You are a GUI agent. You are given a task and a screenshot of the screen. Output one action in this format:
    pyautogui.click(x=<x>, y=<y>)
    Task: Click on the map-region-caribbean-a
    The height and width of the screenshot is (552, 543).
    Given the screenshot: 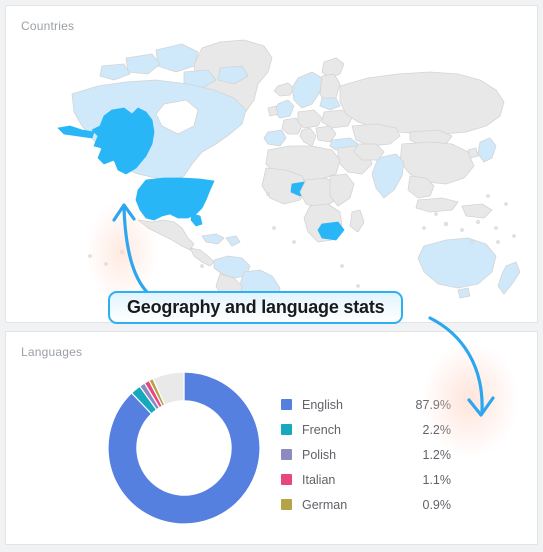 What is the action you would take?
    pyautogui.click(x=213, y=239)
    